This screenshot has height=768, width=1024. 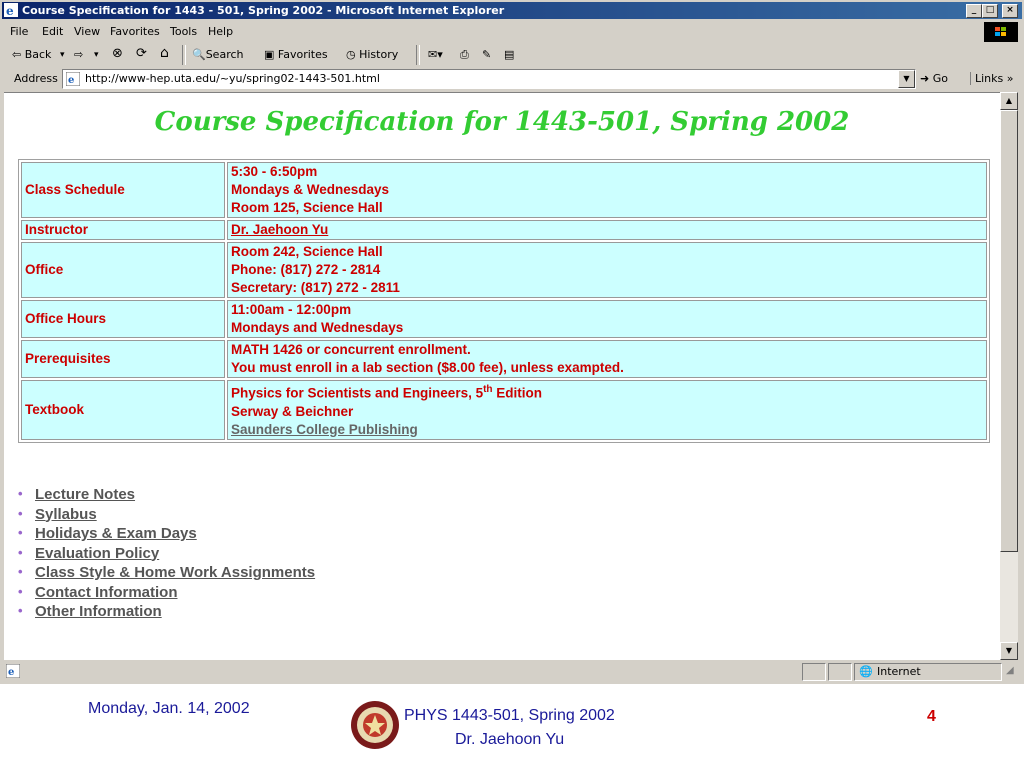 I want to click on row-label: Office Hours, so click(x=123, y=319).